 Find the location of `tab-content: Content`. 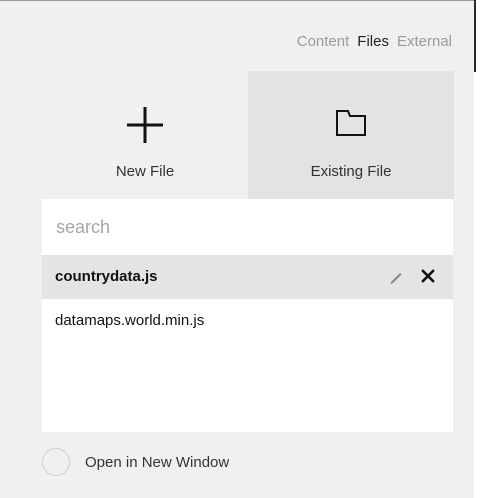

tab-content: Content is located at coordinates (323, 41).